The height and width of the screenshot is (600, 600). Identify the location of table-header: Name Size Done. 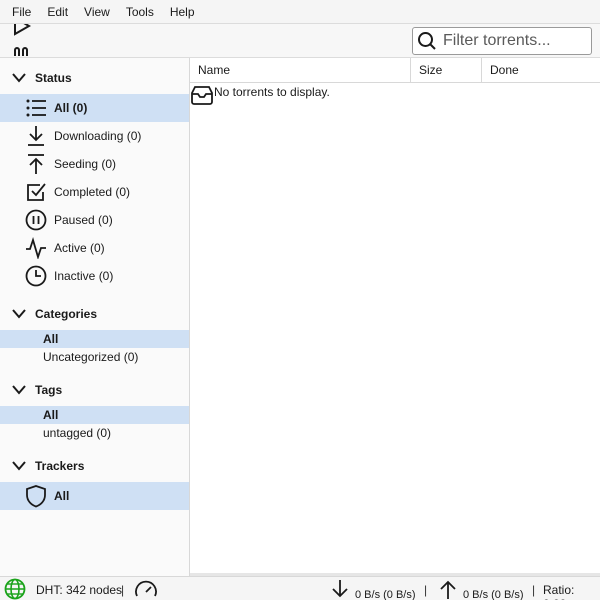
(395, 70).